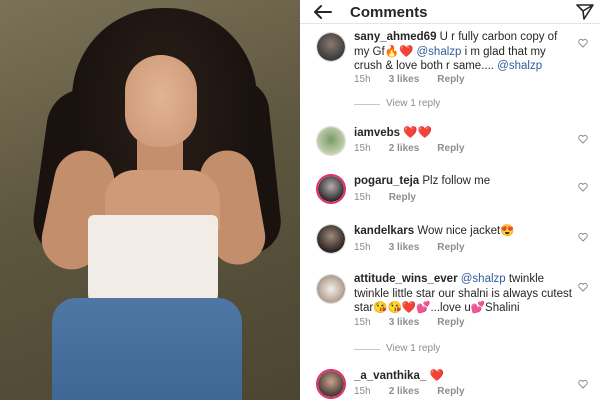  I want to click on comments-header: Comments, so click(450, 12).